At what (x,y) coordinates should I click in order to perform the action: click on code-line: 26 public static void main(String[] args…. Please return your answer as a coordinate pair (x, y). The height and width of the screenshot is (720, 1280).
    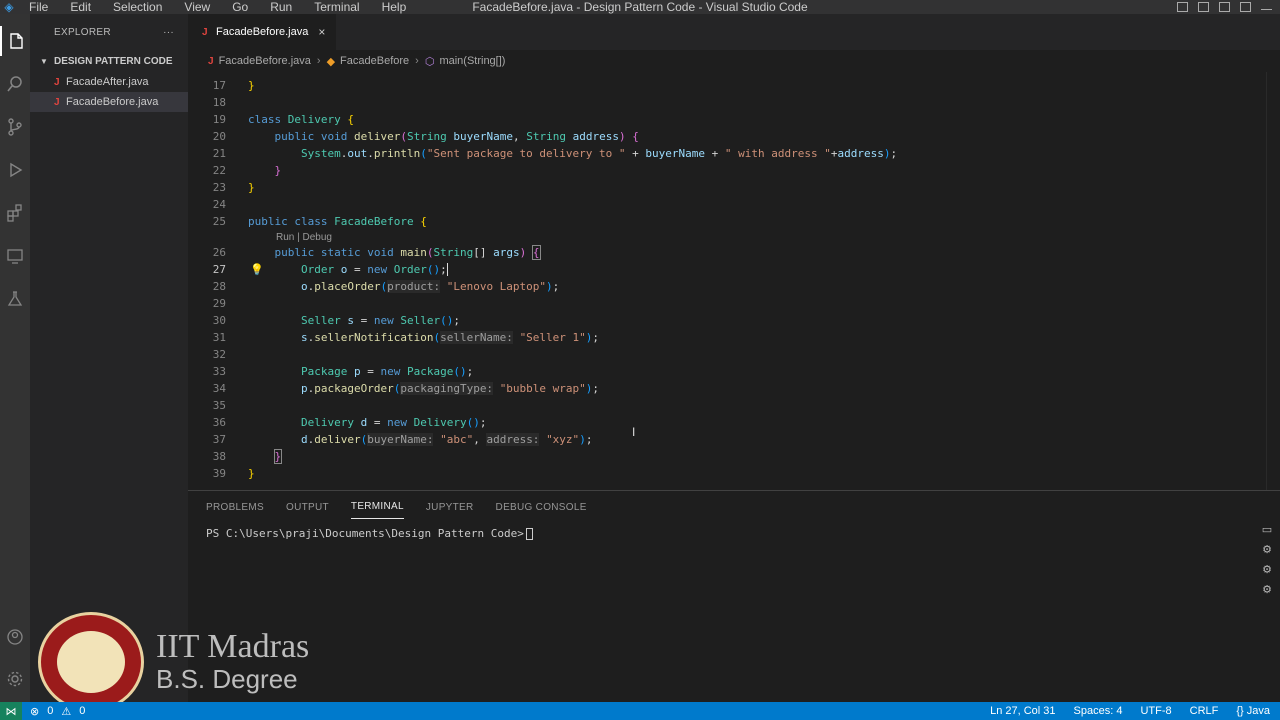
    Looking at the image, I should click on (718, 252).